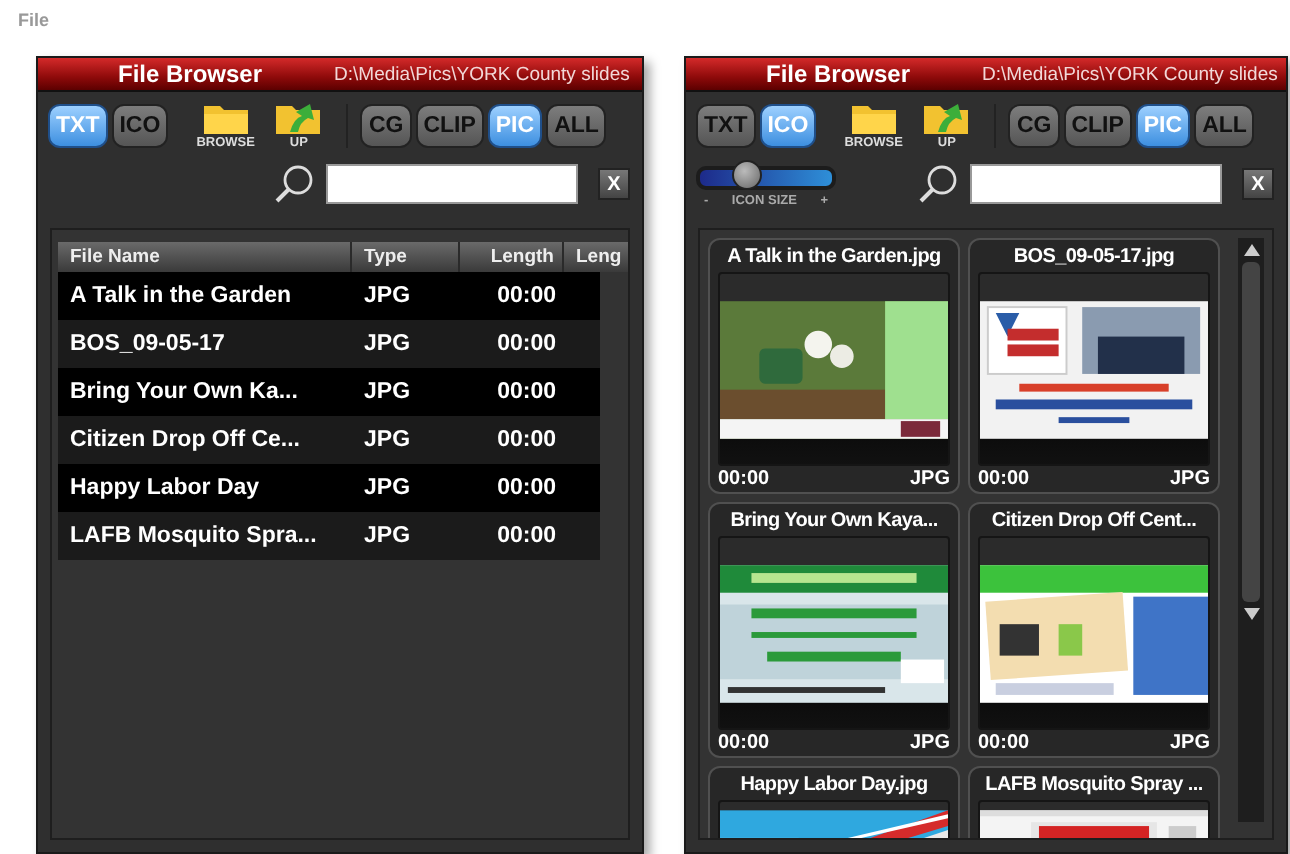 The width and height of the screenshot is (1290, 854). What do you see at coordinates (329, 392) in the screenshot?
I see `table-row: Bring Your Own Ka... JPG 00:00` at bounding box center [329, 392].